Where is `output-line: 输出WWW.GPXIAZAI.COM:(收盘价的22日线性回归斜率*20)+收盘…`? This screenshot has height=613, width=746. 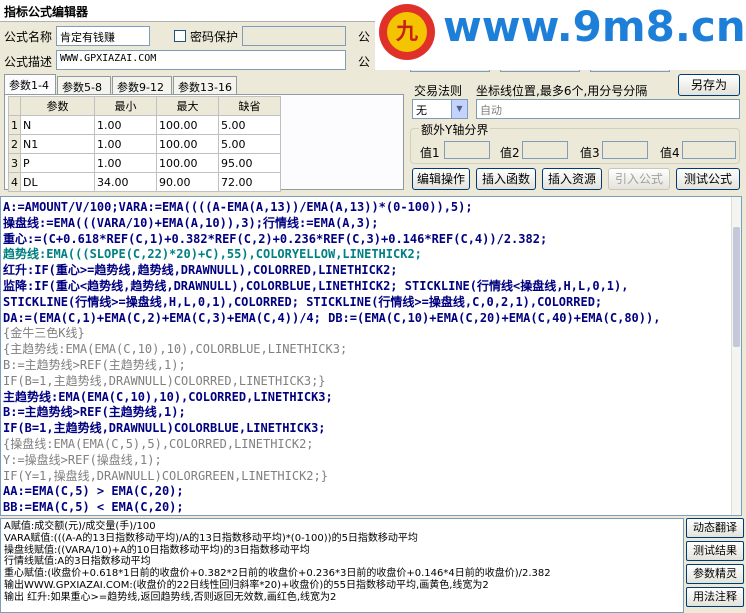
output-line: 输出WWW.GPXIAZAI.COM:(收盘价的22日线性回归斜率*20)+收盘… is located at coordinates (246, 585).